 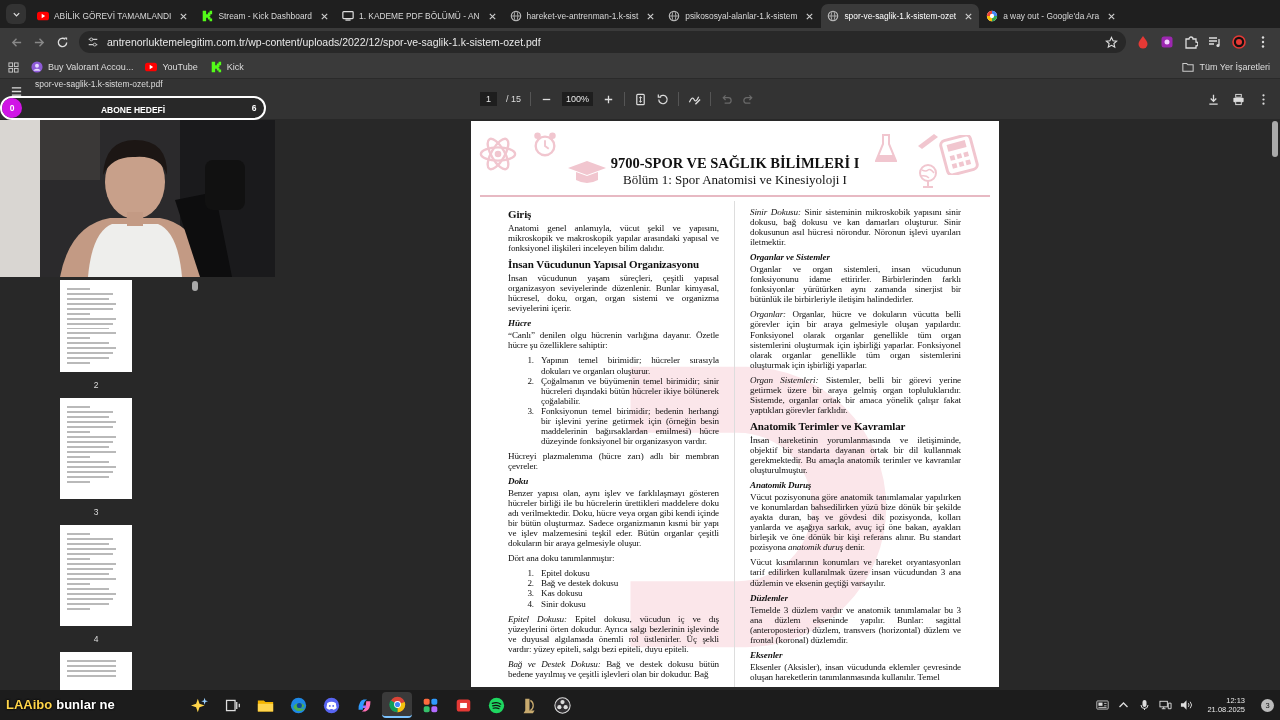 What do you see at coordinates (348, 16) in the screenshot?
I see `monitor-icon` at bounding box center [348, 16].